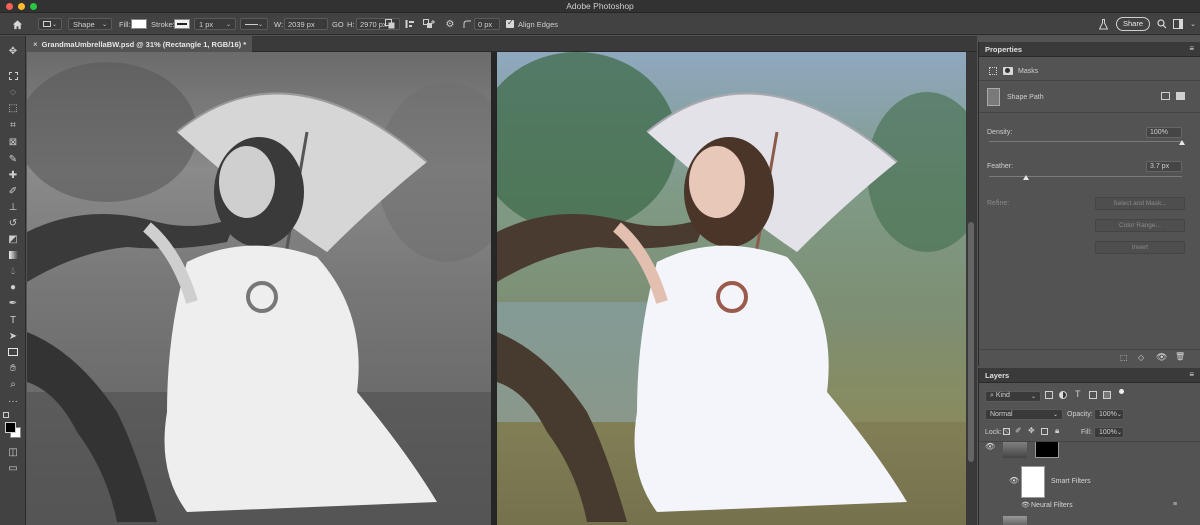 The image size is (1200, 525). I want to click on adjustment-filter-icon, so click(1063, 395).